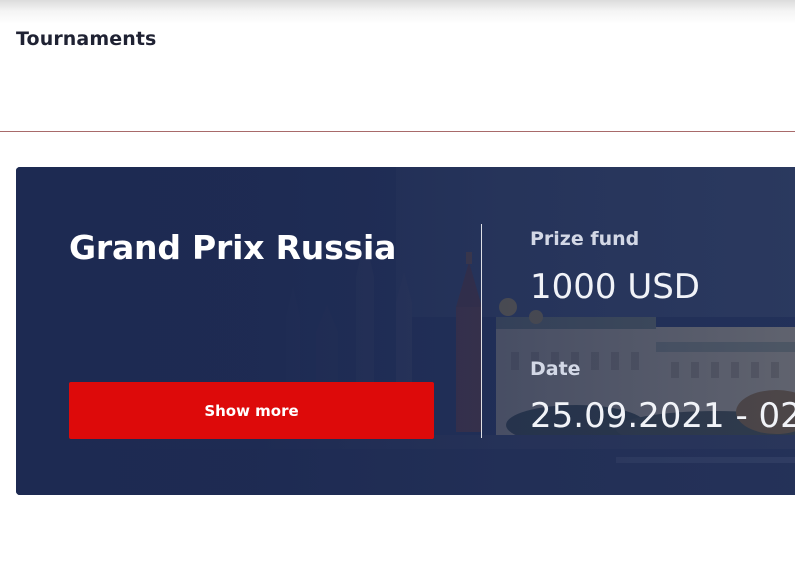 The image size is (795, 565). What do you see at coordinates (662, 416) in the screenshot?
I see `date-value: 25.09.2021 - 02.1` at bounding box center [662, 416].